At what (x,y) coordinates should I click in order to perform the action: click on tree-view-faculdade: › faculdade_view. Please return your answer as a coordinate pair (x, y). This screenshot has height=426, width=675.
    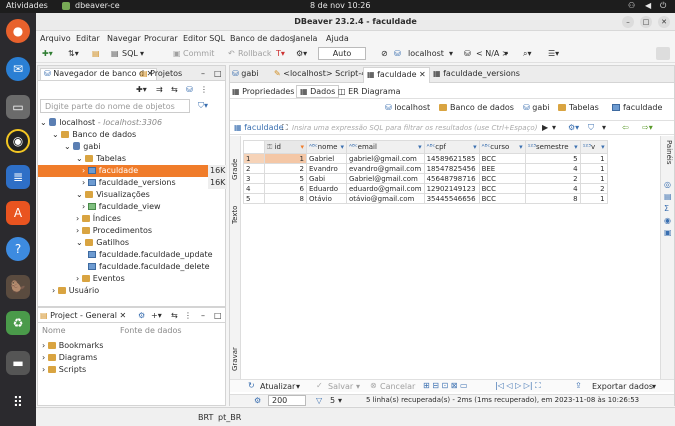
    Looking at the image, I should click on (121, 207).